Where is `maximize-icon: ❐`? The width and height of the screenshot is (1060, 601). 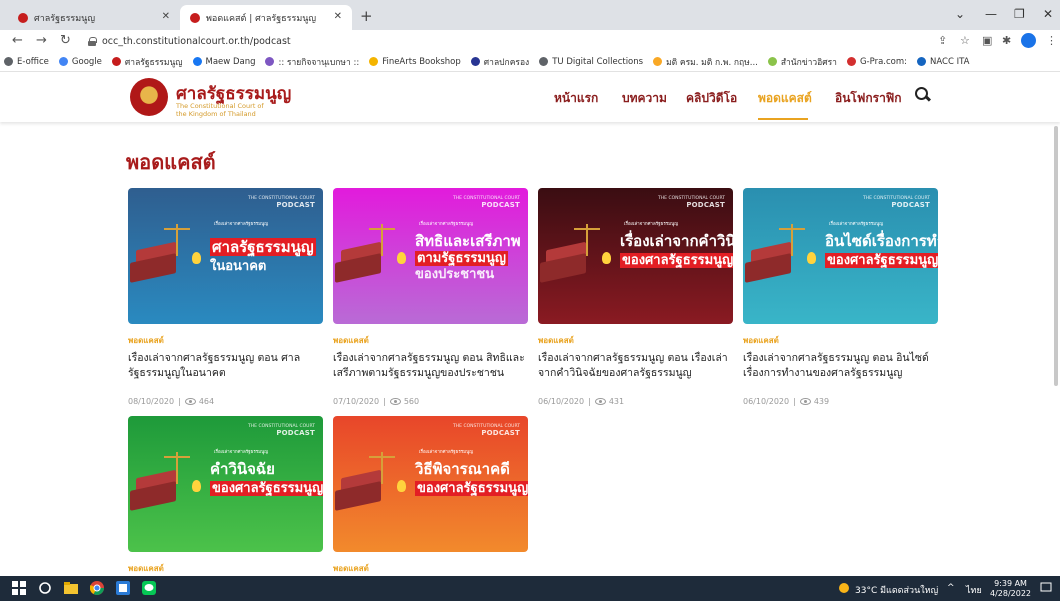
maximize-icon: ❐ is located at coordinates (1019, 14).